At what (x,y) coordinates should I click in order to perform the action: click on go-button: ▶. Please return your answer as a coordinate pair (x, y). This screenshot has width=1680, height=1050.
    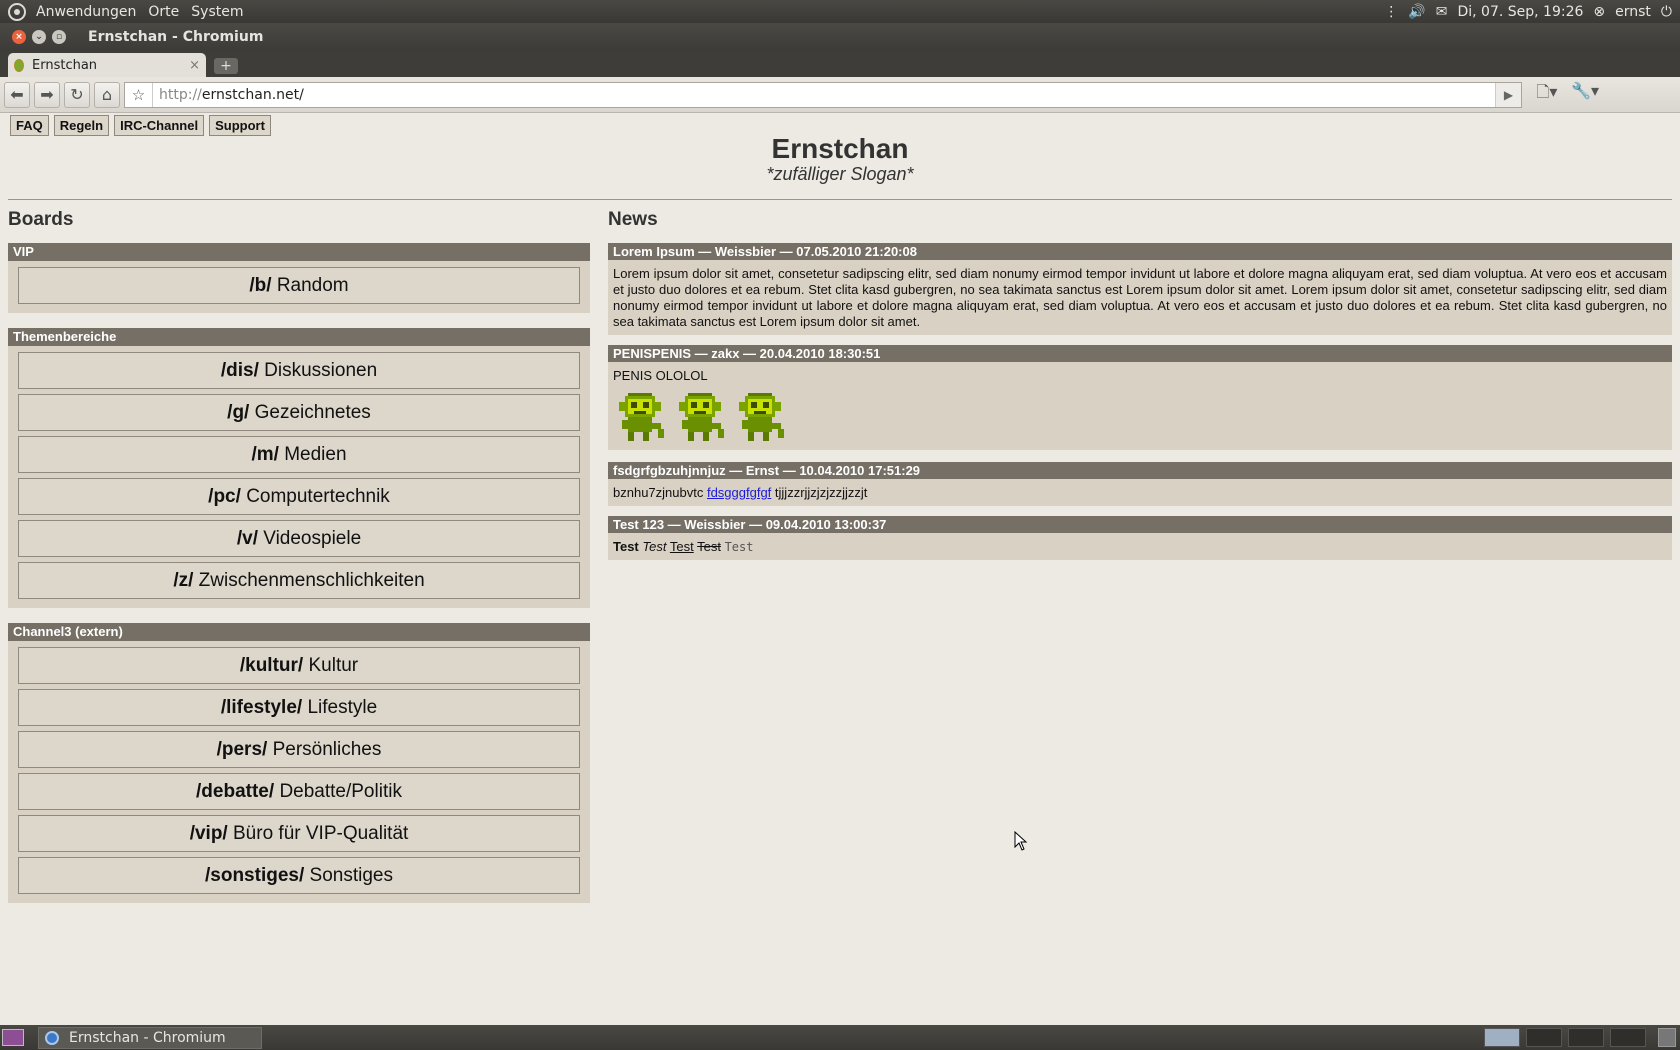
    Looking at the image, I should click on (1508, 94).